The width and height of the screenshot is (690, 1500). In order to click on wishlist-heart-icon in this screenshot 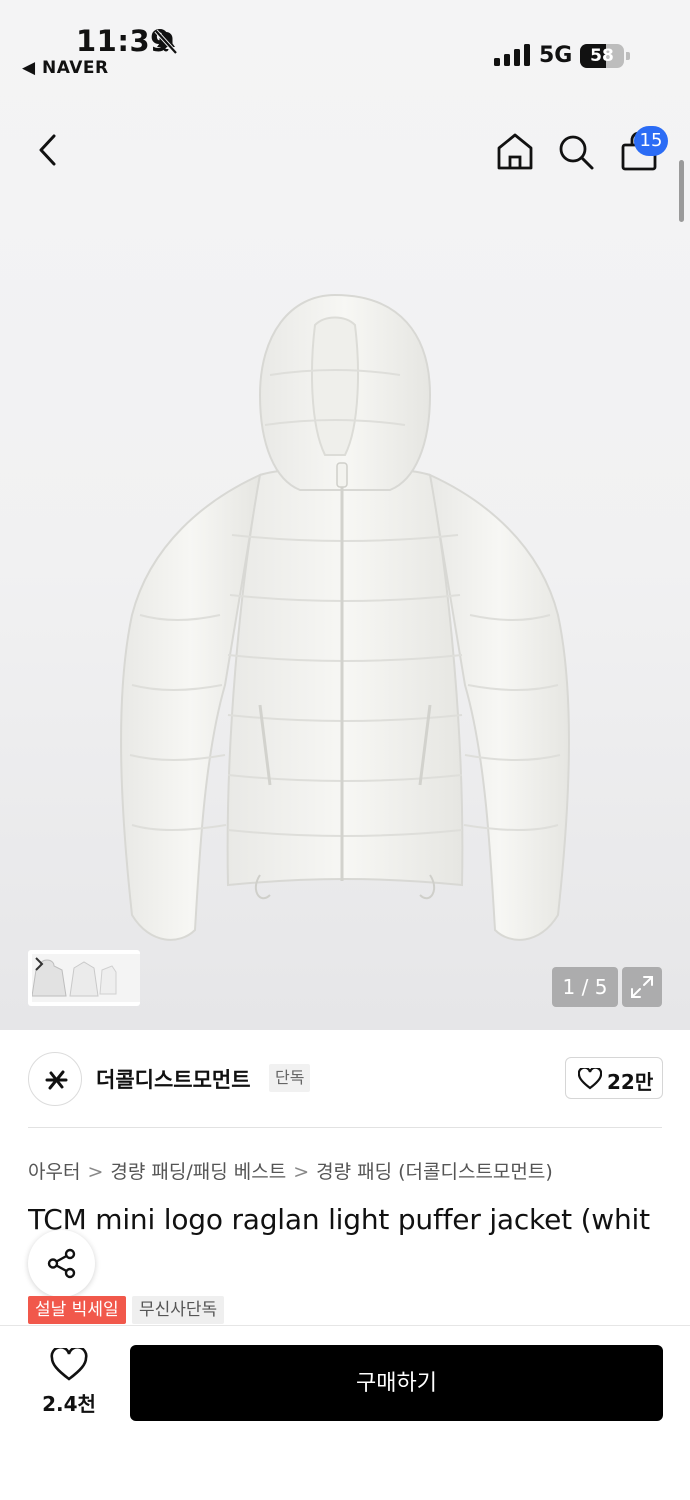, I will do `click(69, 1365)`.